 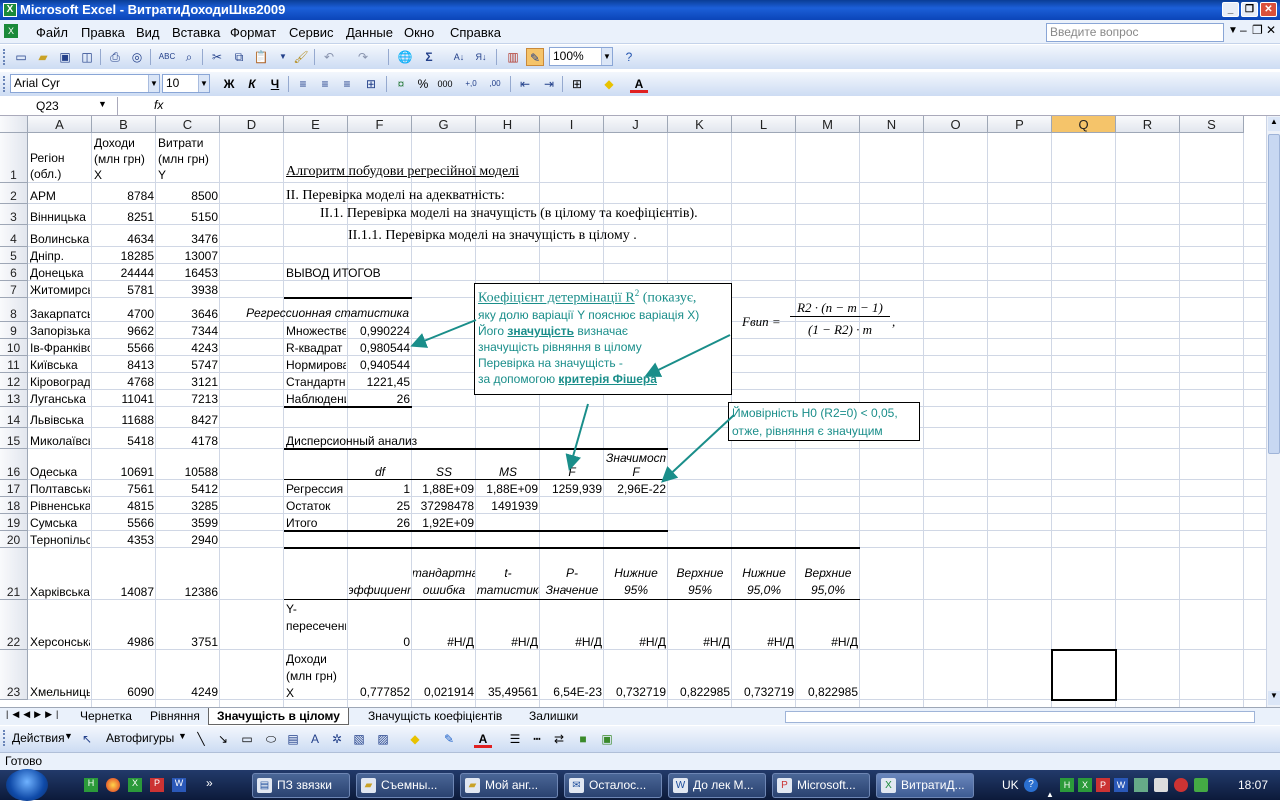 What do you see at coordinates (137, 57) in the screenshot?
I see `print-preview-icon: ◎` at bounding box center [137, 57].